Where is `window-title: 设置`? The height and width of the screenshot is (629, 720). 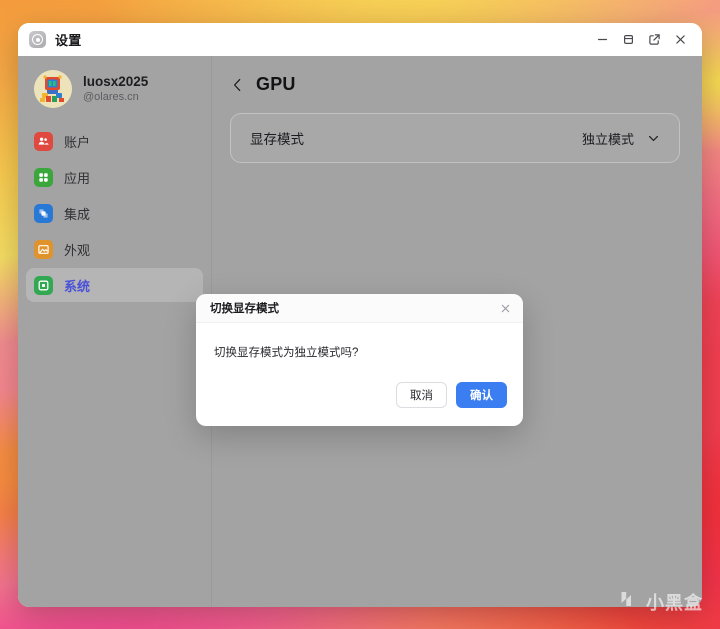 window-title: 设置 is located at coordinates (68, 40).